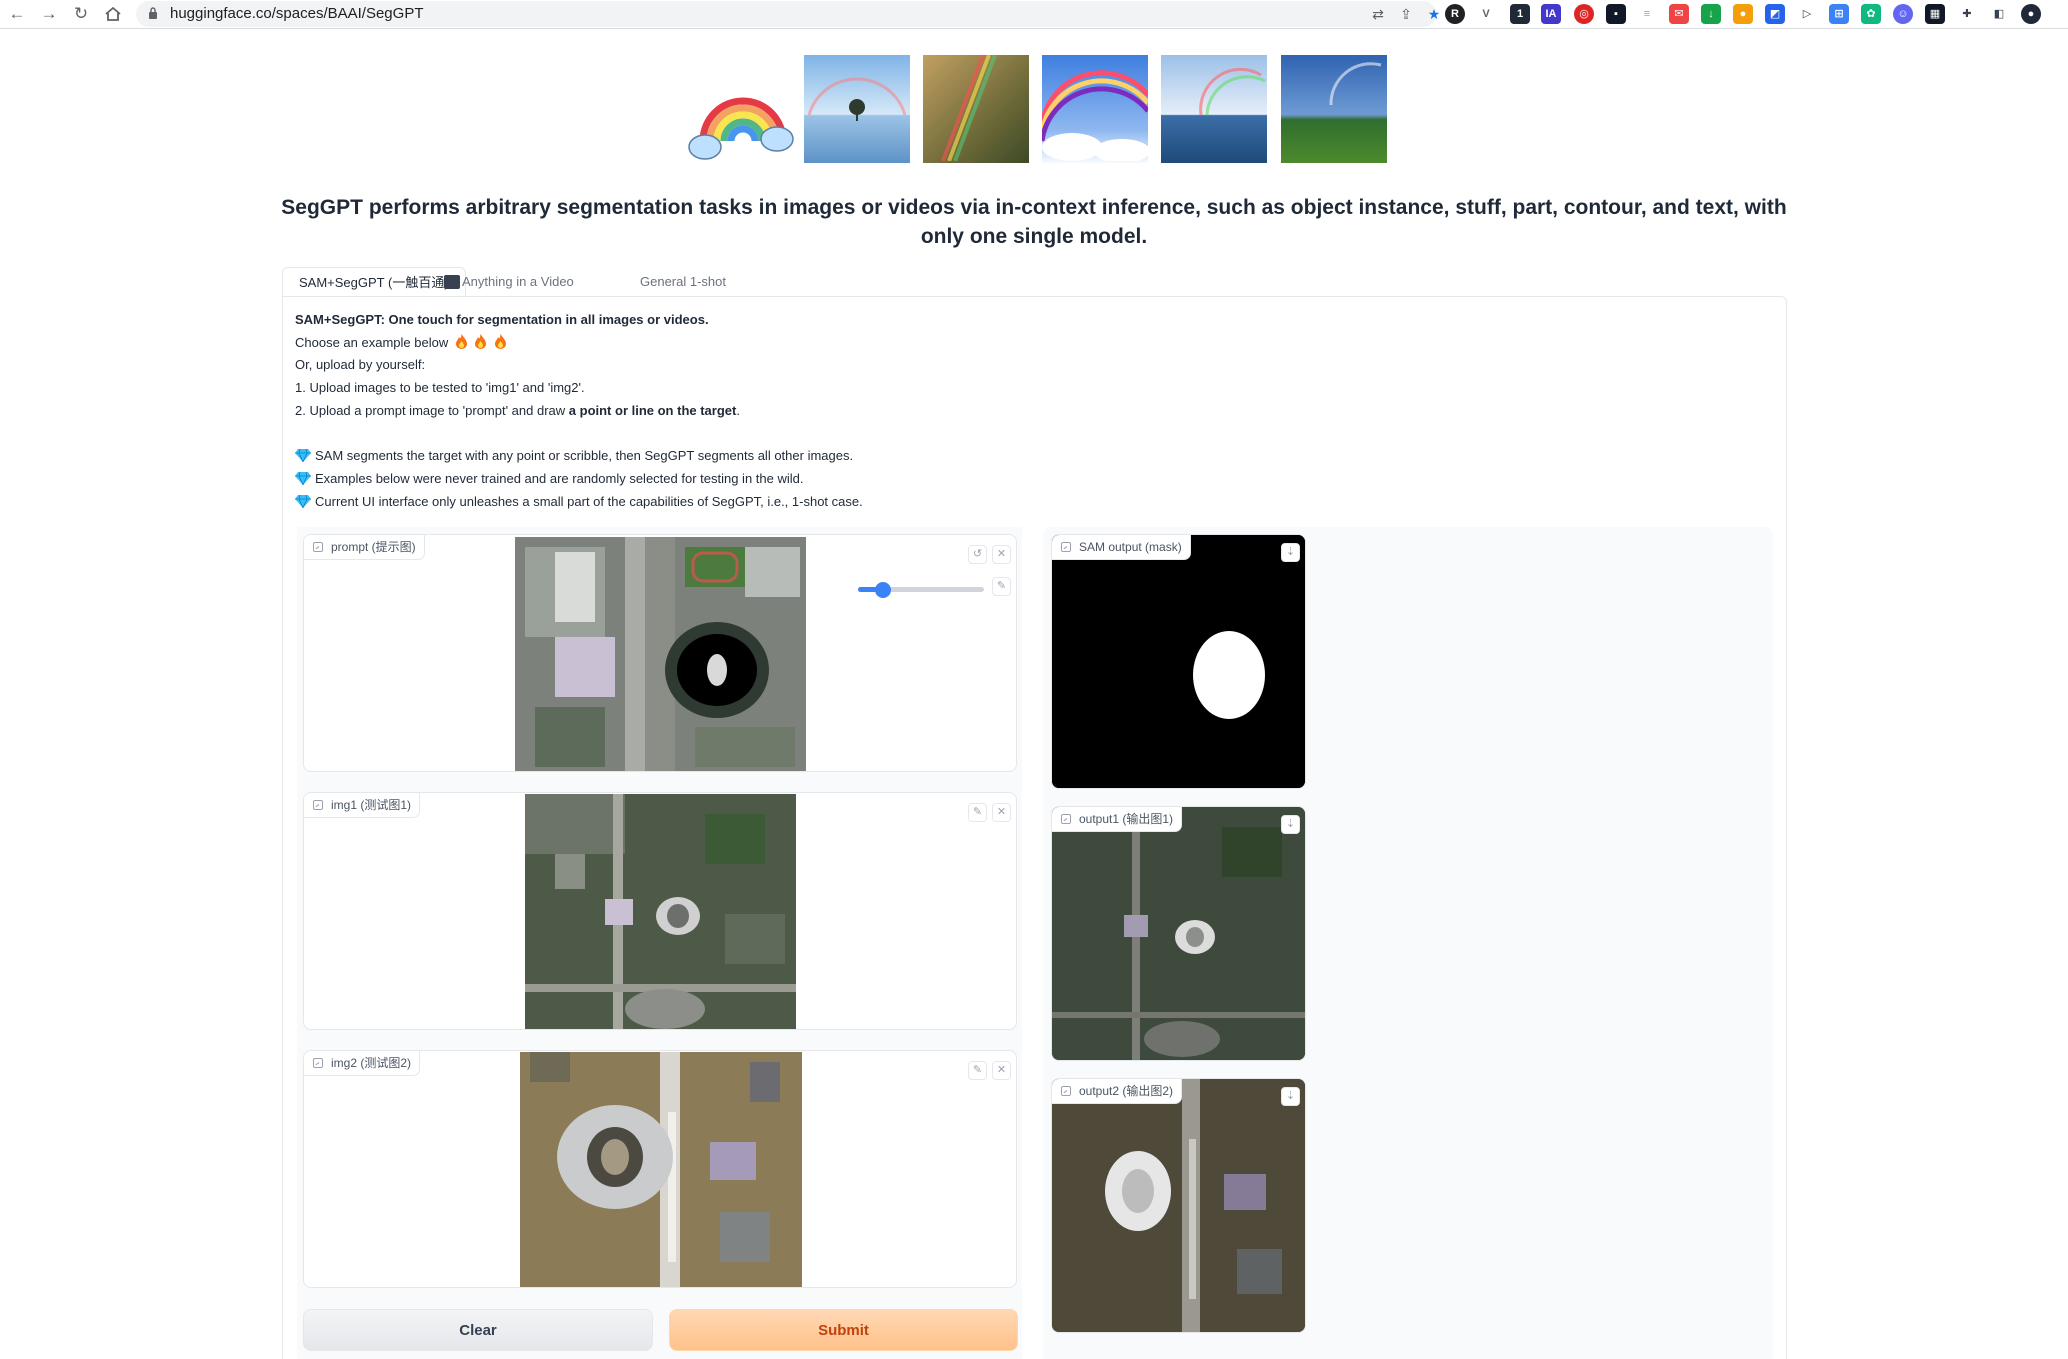  I want to click on extension-v-icon: V, so click(1486, 14).